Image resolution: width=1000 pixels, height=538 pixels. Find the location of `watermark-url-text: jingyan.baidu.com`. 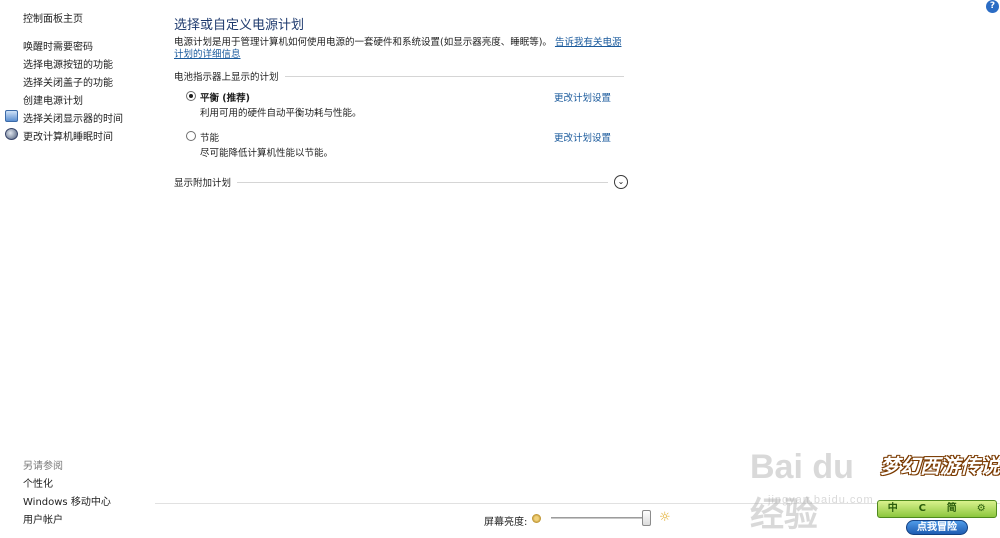

watermark-url-text: jingyan.baidu.com is located at coordinates (821, 500).